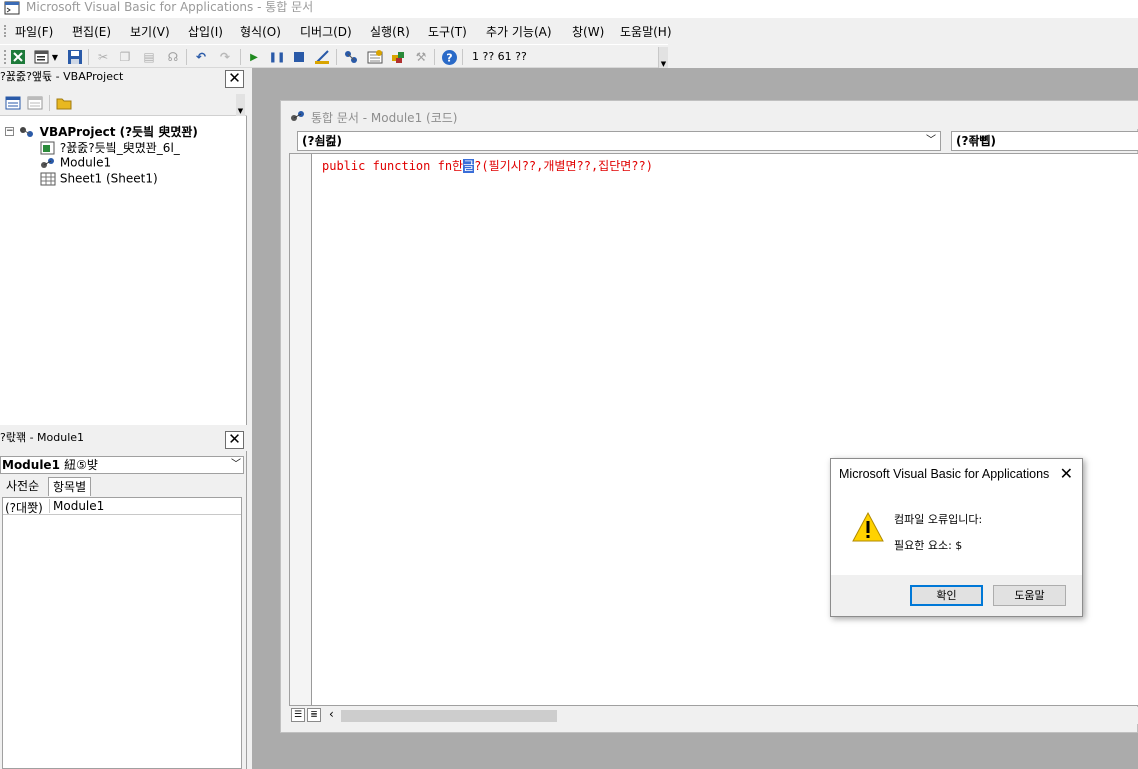 This screenshot has height=769, width=1138. I want to click on find-icon: ☊, so click(173, 57).